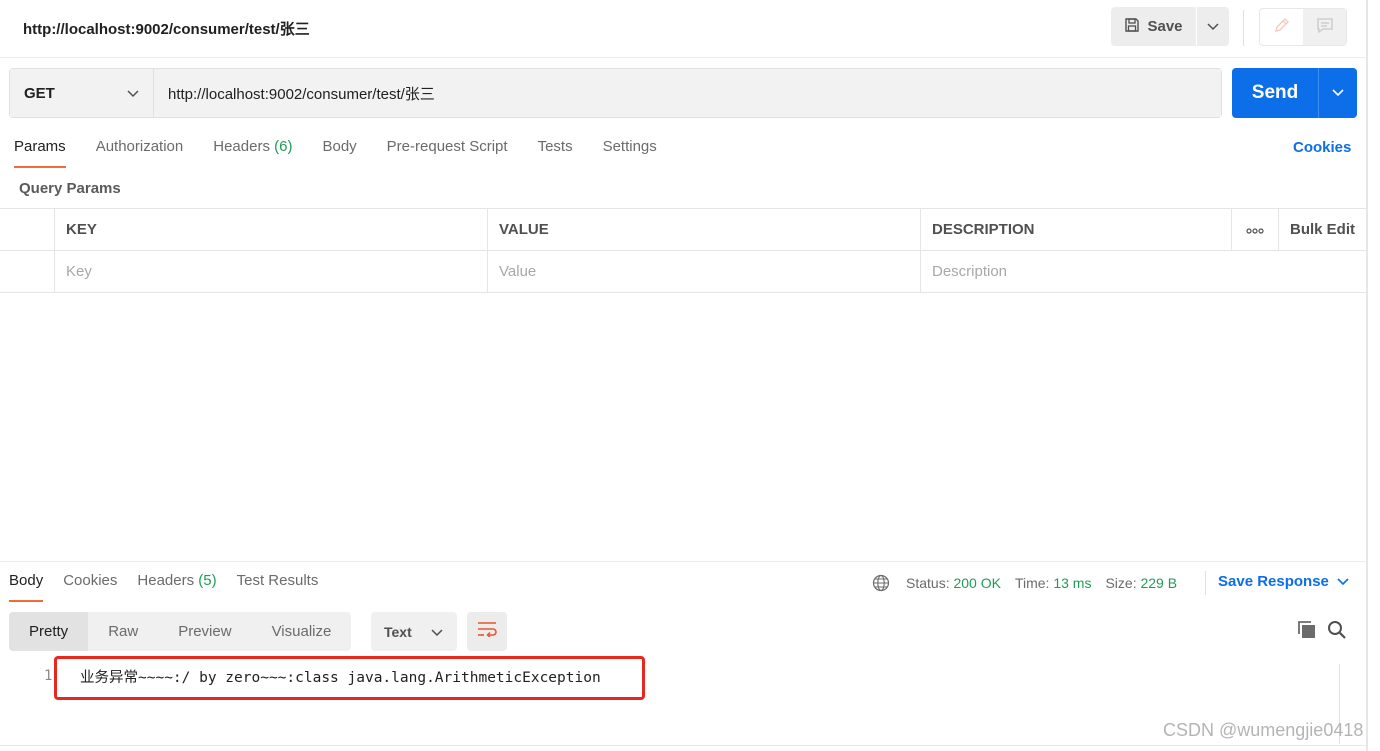  What do you see at coordinates (1132, 27) in the screenshot?
I see `save-icon` at bounding box center [1132, 27].